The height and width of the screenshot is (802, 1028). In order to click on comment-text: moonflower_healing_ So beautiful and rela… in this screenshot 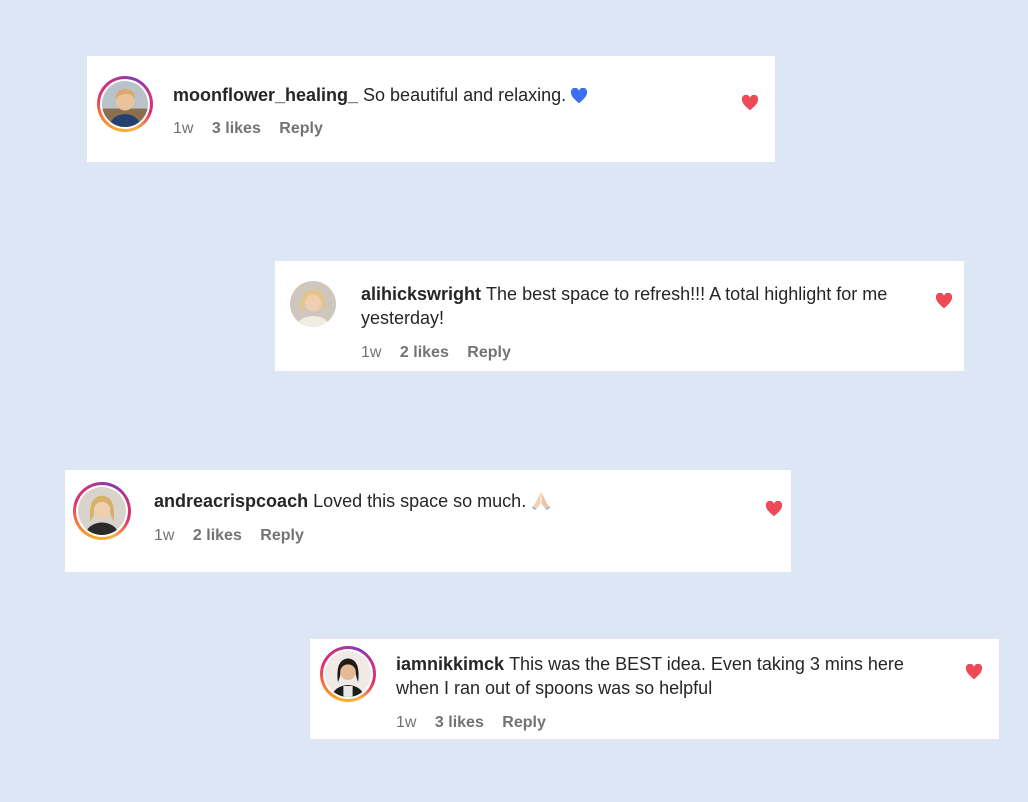, I will do `click(433, 96)`.